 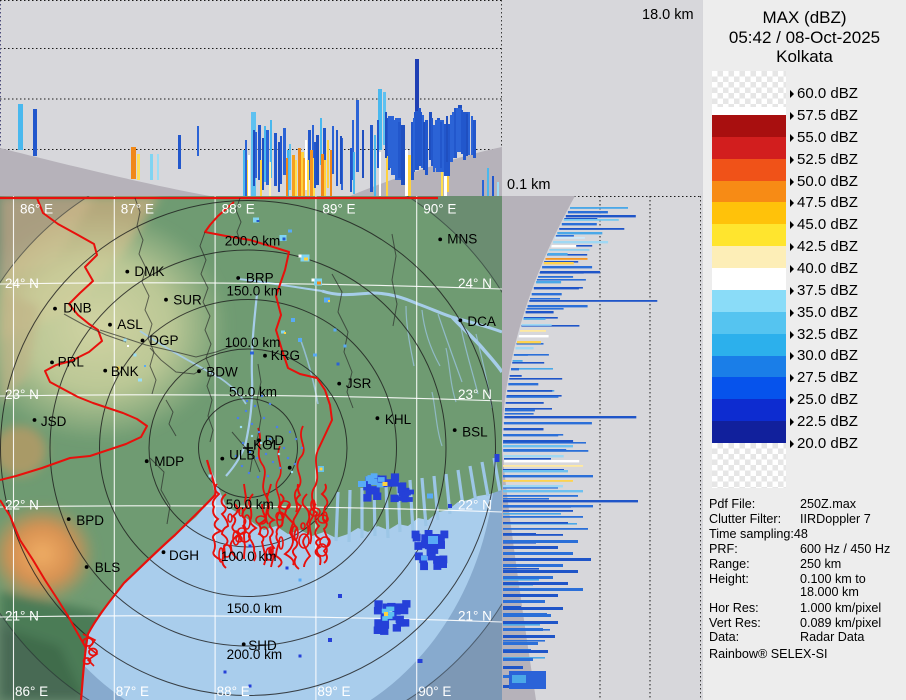 I want to click on svg-text: JSD, so click(x=54, y=421).